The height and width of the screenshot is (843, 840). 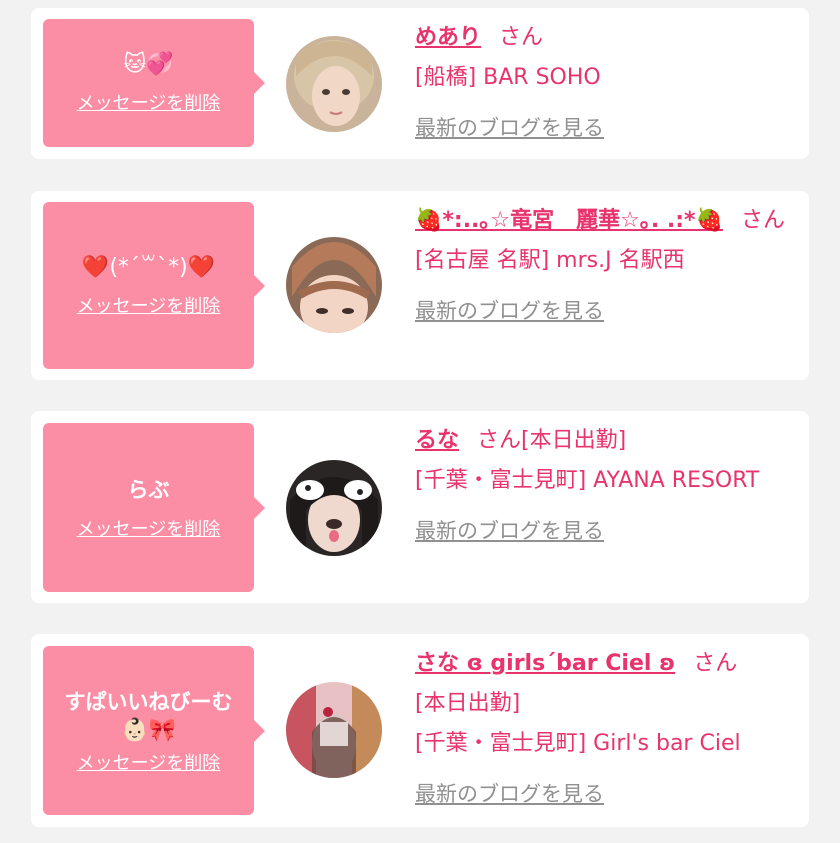 What do you see at coordinates (545, 663) in the screenshot?
I see `cast-name-link: さな ɞ girls´bar Ciel ʚ` at bounding box center [545, 663].